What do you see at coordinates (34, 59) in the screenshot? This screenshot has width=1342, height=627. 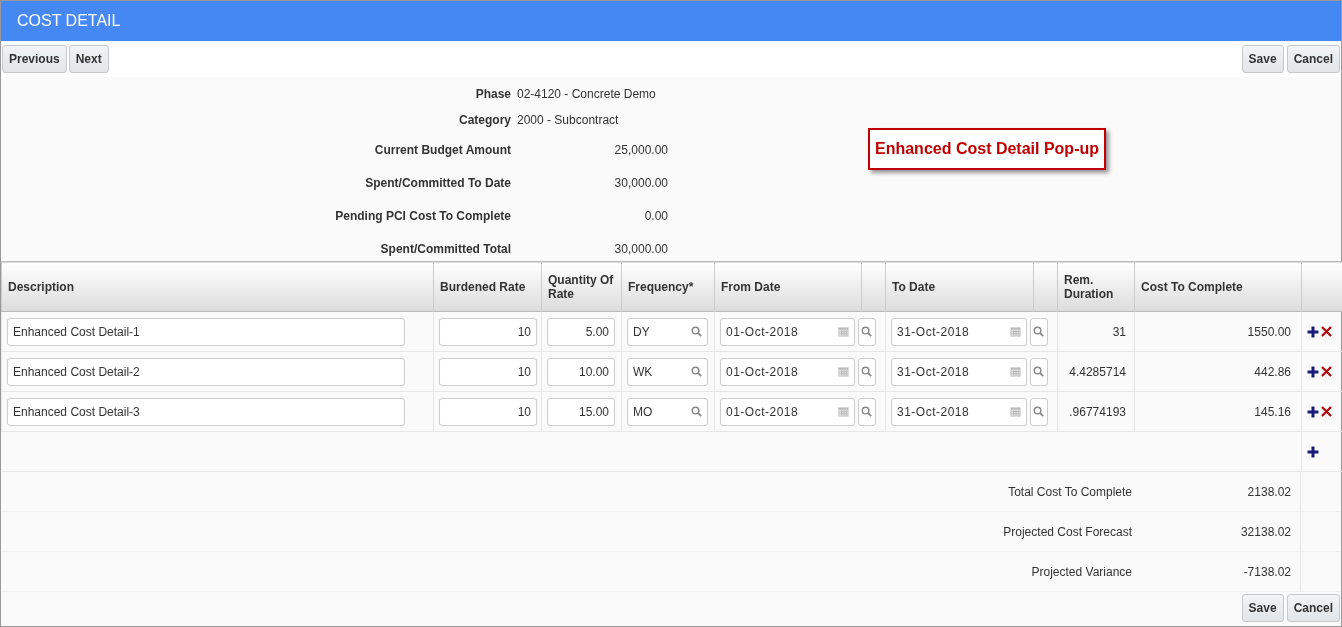 I see `nav-button: Previous` at bounding box center [34, 59].